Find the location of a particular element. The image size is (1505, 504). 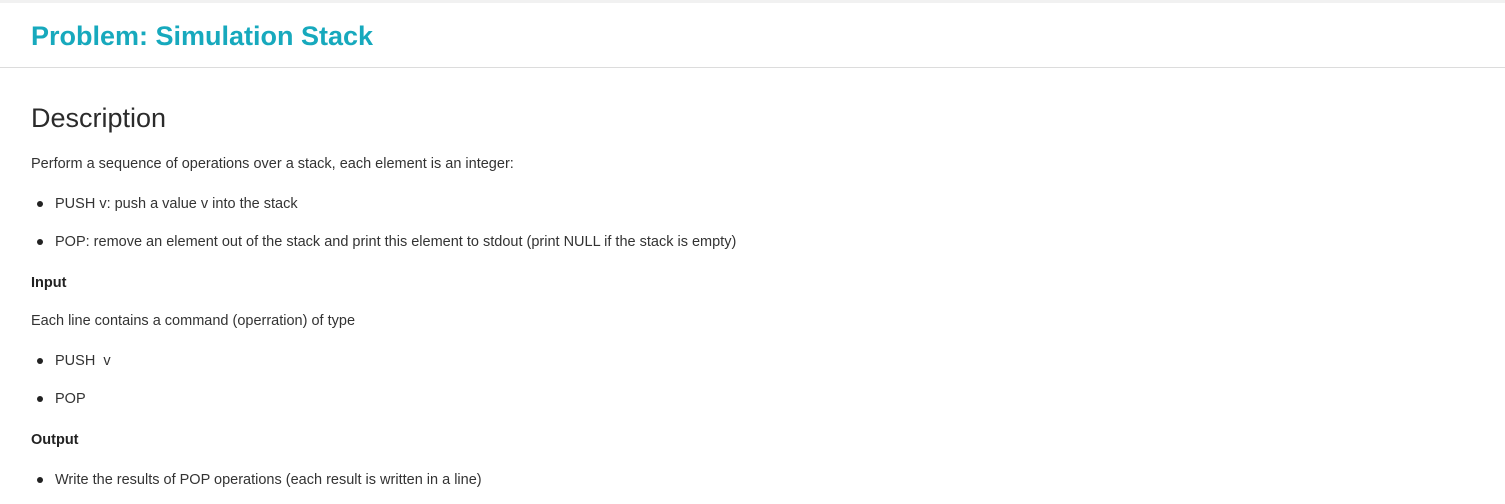

list-item: PUSH v: push a value v into the stack is located at coordinates (164, 204).